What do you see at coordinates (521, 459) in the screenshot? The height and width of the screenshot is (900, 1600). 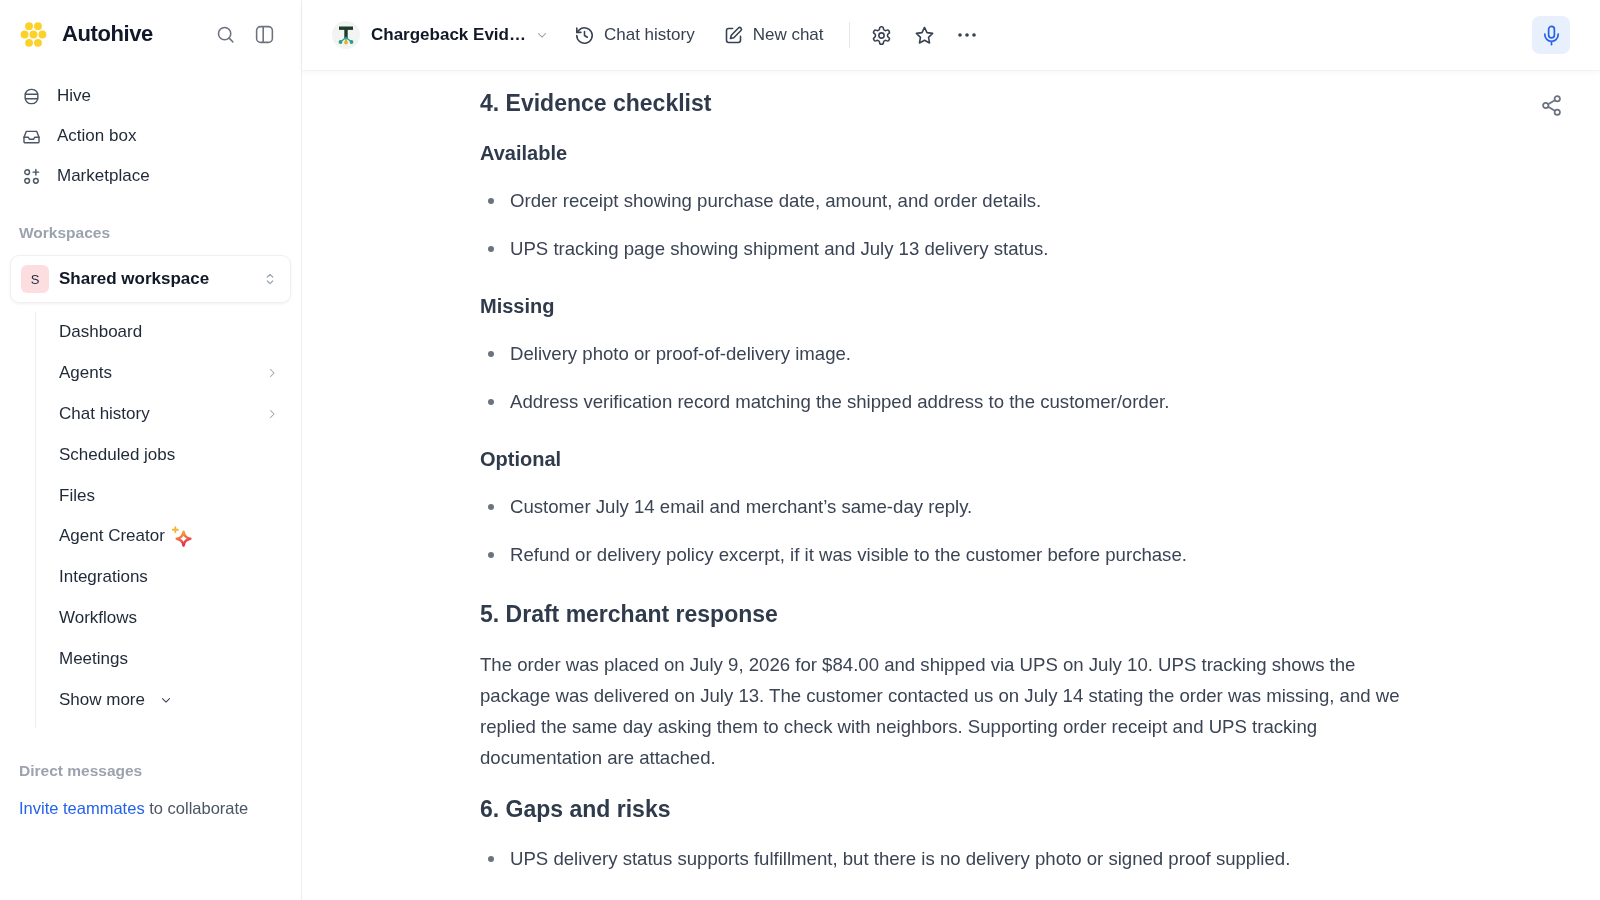 I see `subheading: Optional` at bounding box center [521, 459].